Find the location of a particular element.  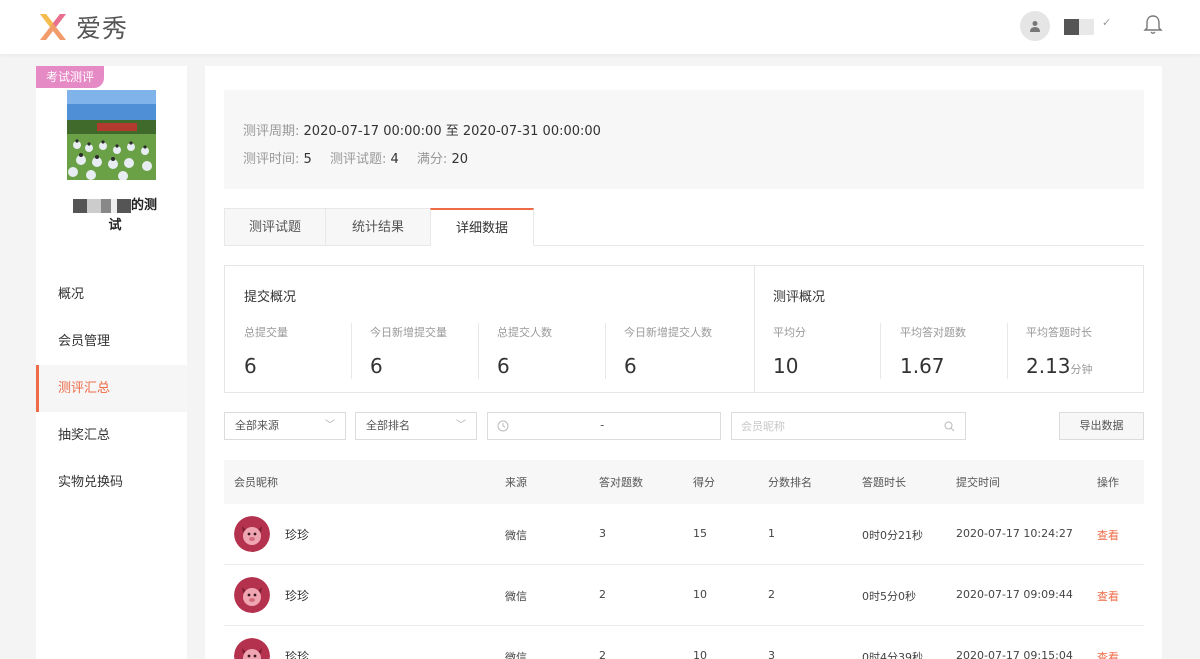

user-icon is located at coordinates (1035, 26).